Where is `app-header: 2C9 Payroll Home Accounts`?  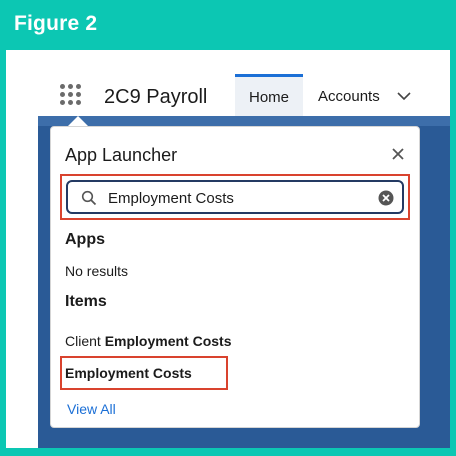 app-header: 2C9 Payroll Home Accounts is located at coordinates (228, 83).